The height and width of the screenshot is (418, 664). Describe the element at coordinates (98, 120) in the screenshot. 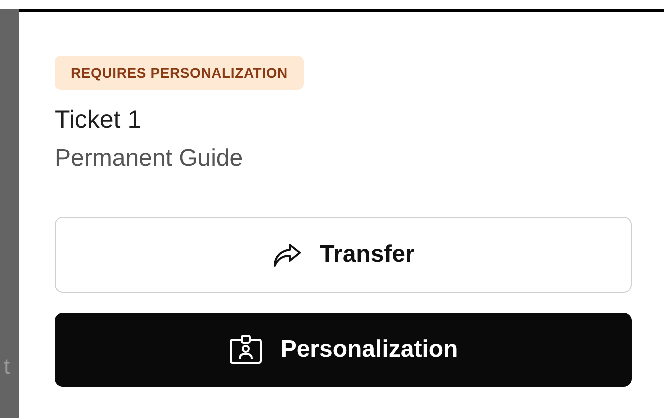

I see `ticket-title: Ticket 1` at that location.